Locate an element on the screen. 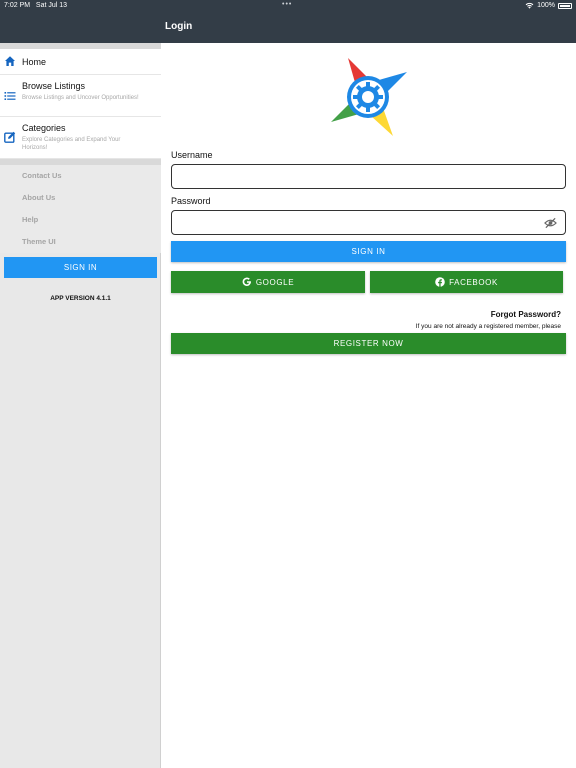  sidebar-link-help: Help is located at coordinates (80, 220).